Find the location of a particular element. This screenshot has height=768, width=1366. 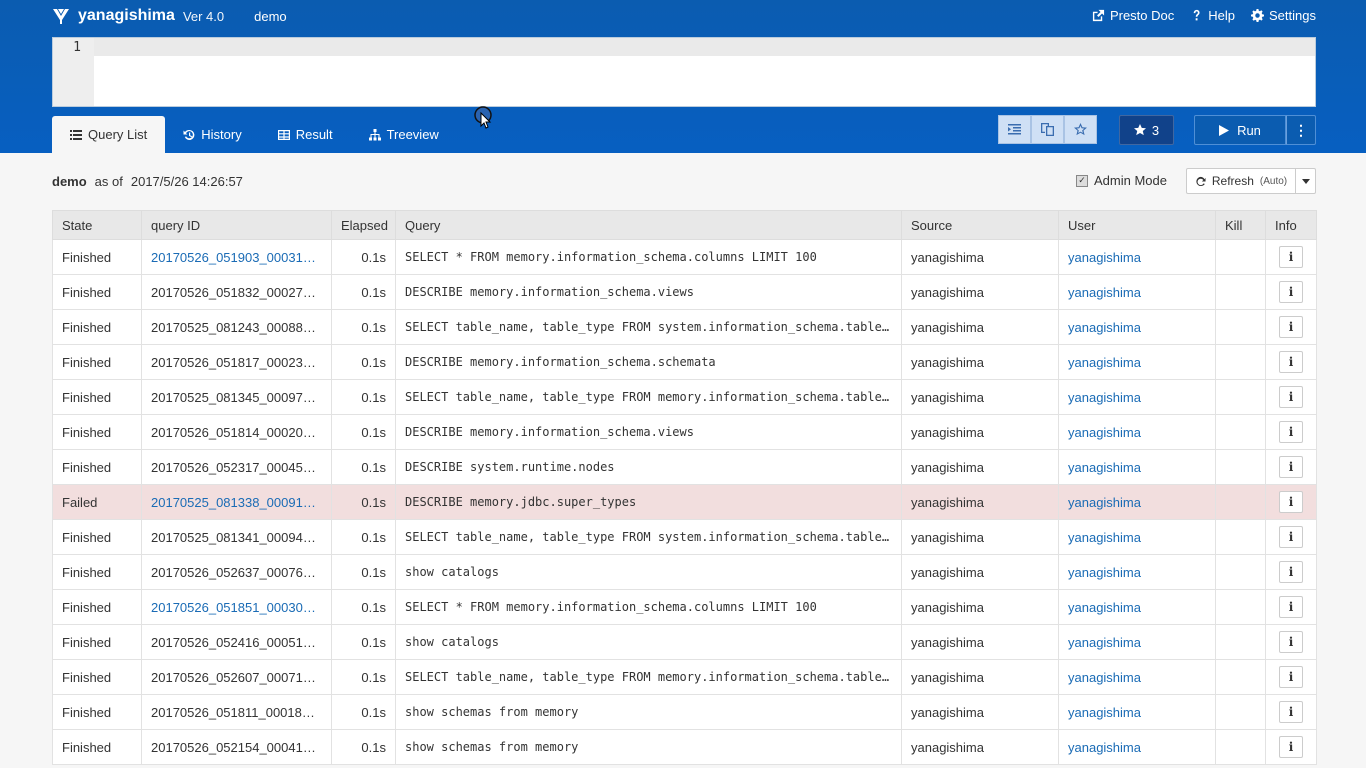

tab-treeview: Treeview is located at coordinates (404, 134).